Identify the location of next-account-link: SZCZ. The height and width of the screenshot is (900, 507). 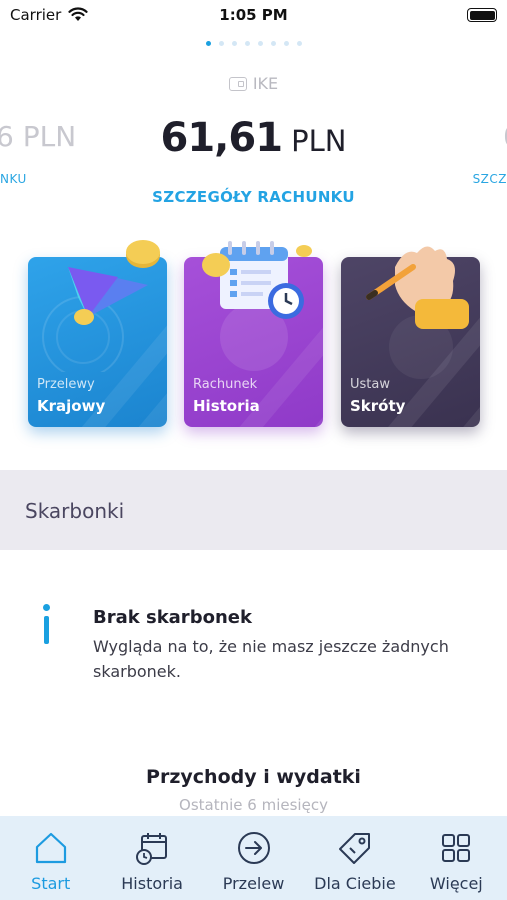
(490, 179).